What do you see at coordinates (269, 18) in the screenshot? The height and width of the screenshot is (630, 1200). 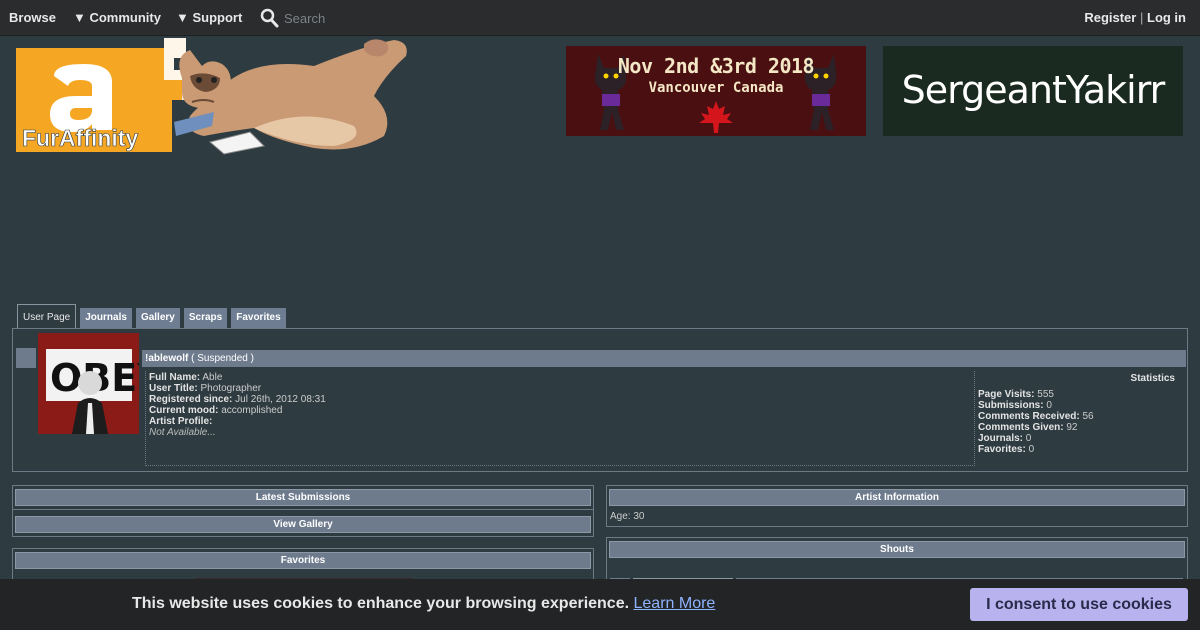 I see `search-icon` at bounding box center [269, 18].